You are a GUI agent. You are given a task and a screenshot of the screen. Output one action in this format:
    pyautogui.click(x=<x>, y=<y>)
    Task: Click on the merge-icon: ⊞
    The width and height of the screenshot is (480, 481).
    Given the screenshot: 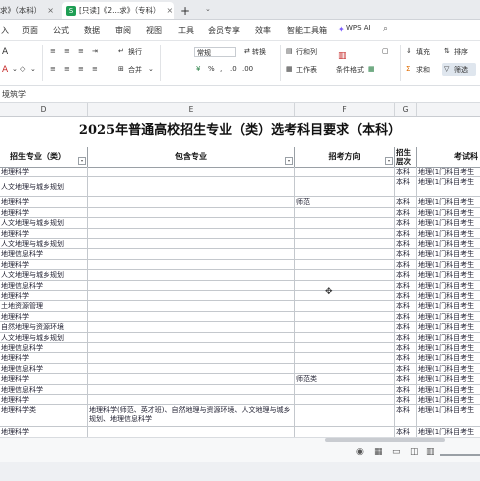 What is the action you would take?
    pyautogui.click(x=121, y=69)
    